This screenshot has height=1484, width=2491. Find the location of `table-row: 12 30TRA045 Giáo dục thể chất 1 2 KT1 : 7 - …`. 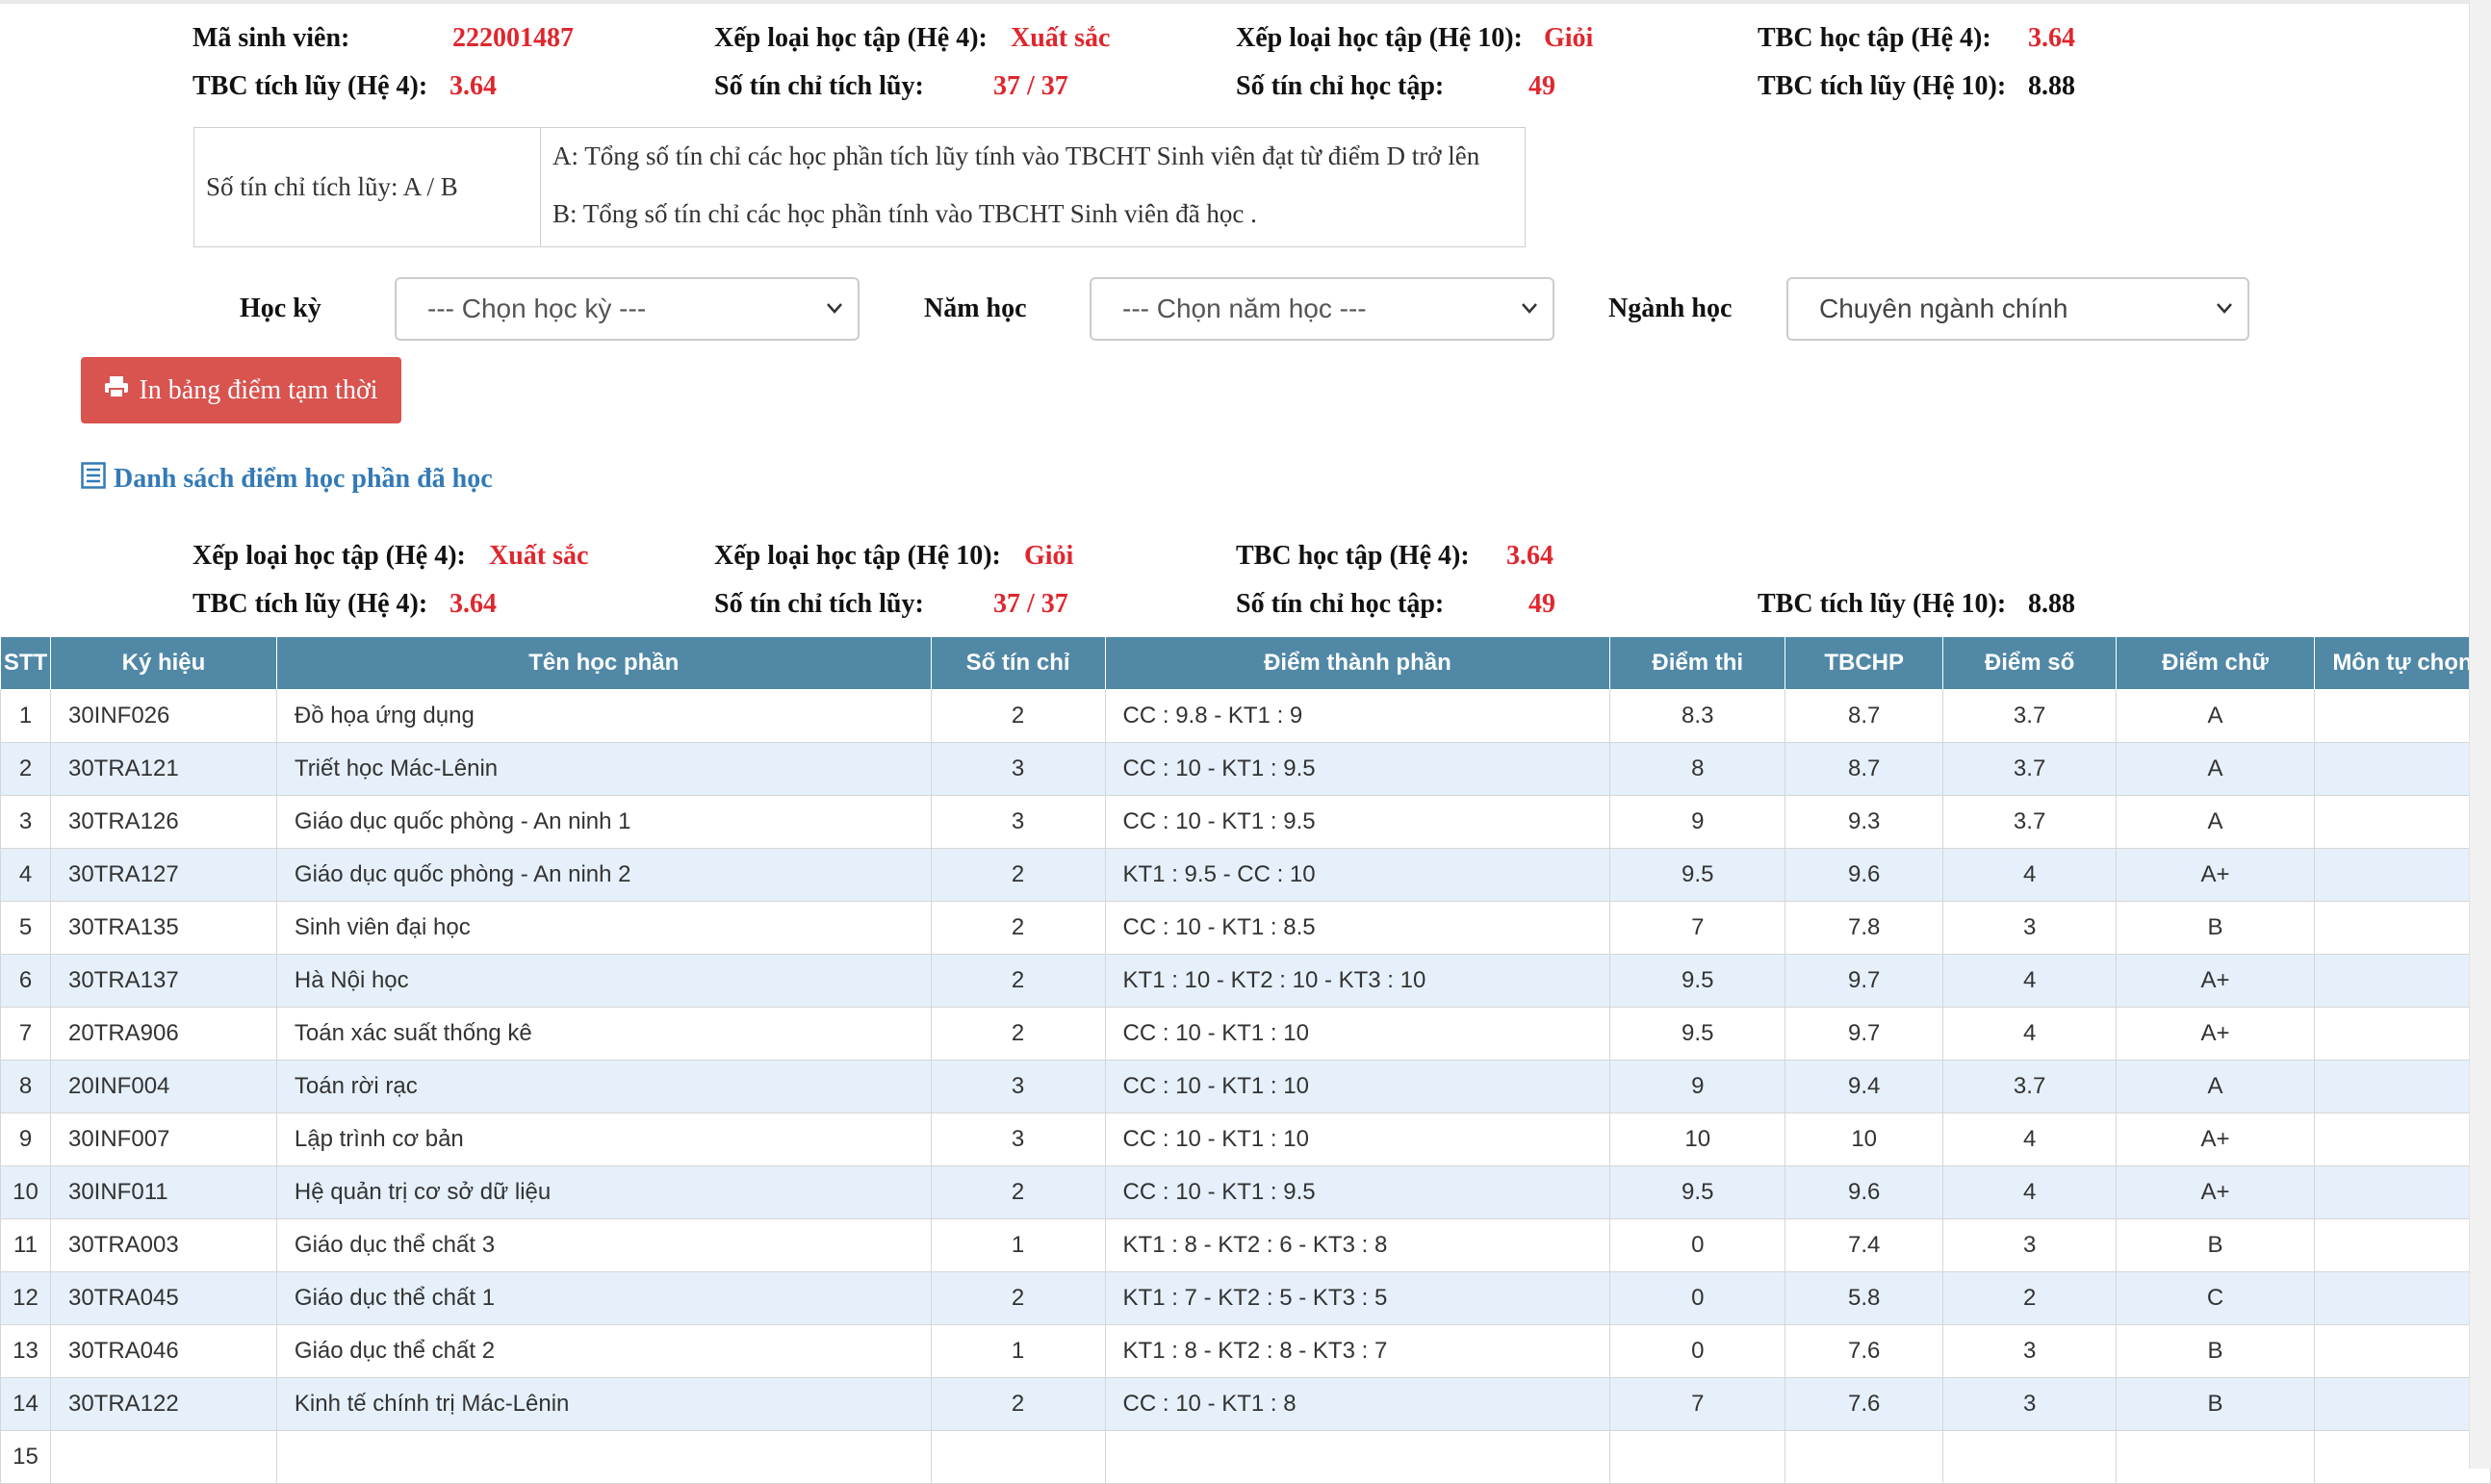

table-row: 12 30TRA045 Giáo dục thể chất 1 2 KT1 : 7 - … is located at coordinates (1245, 1298).